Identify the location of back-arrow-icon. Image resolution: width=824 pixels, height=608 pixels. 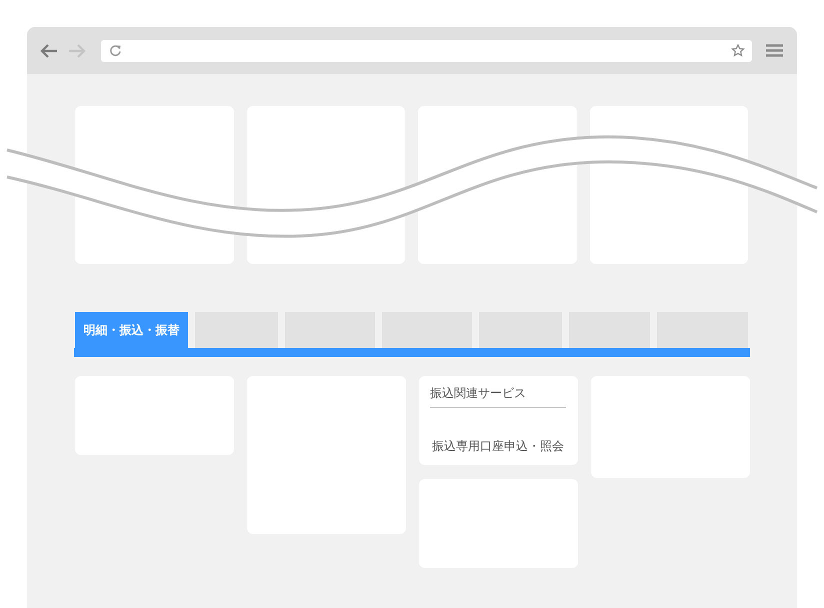
(49, 50).